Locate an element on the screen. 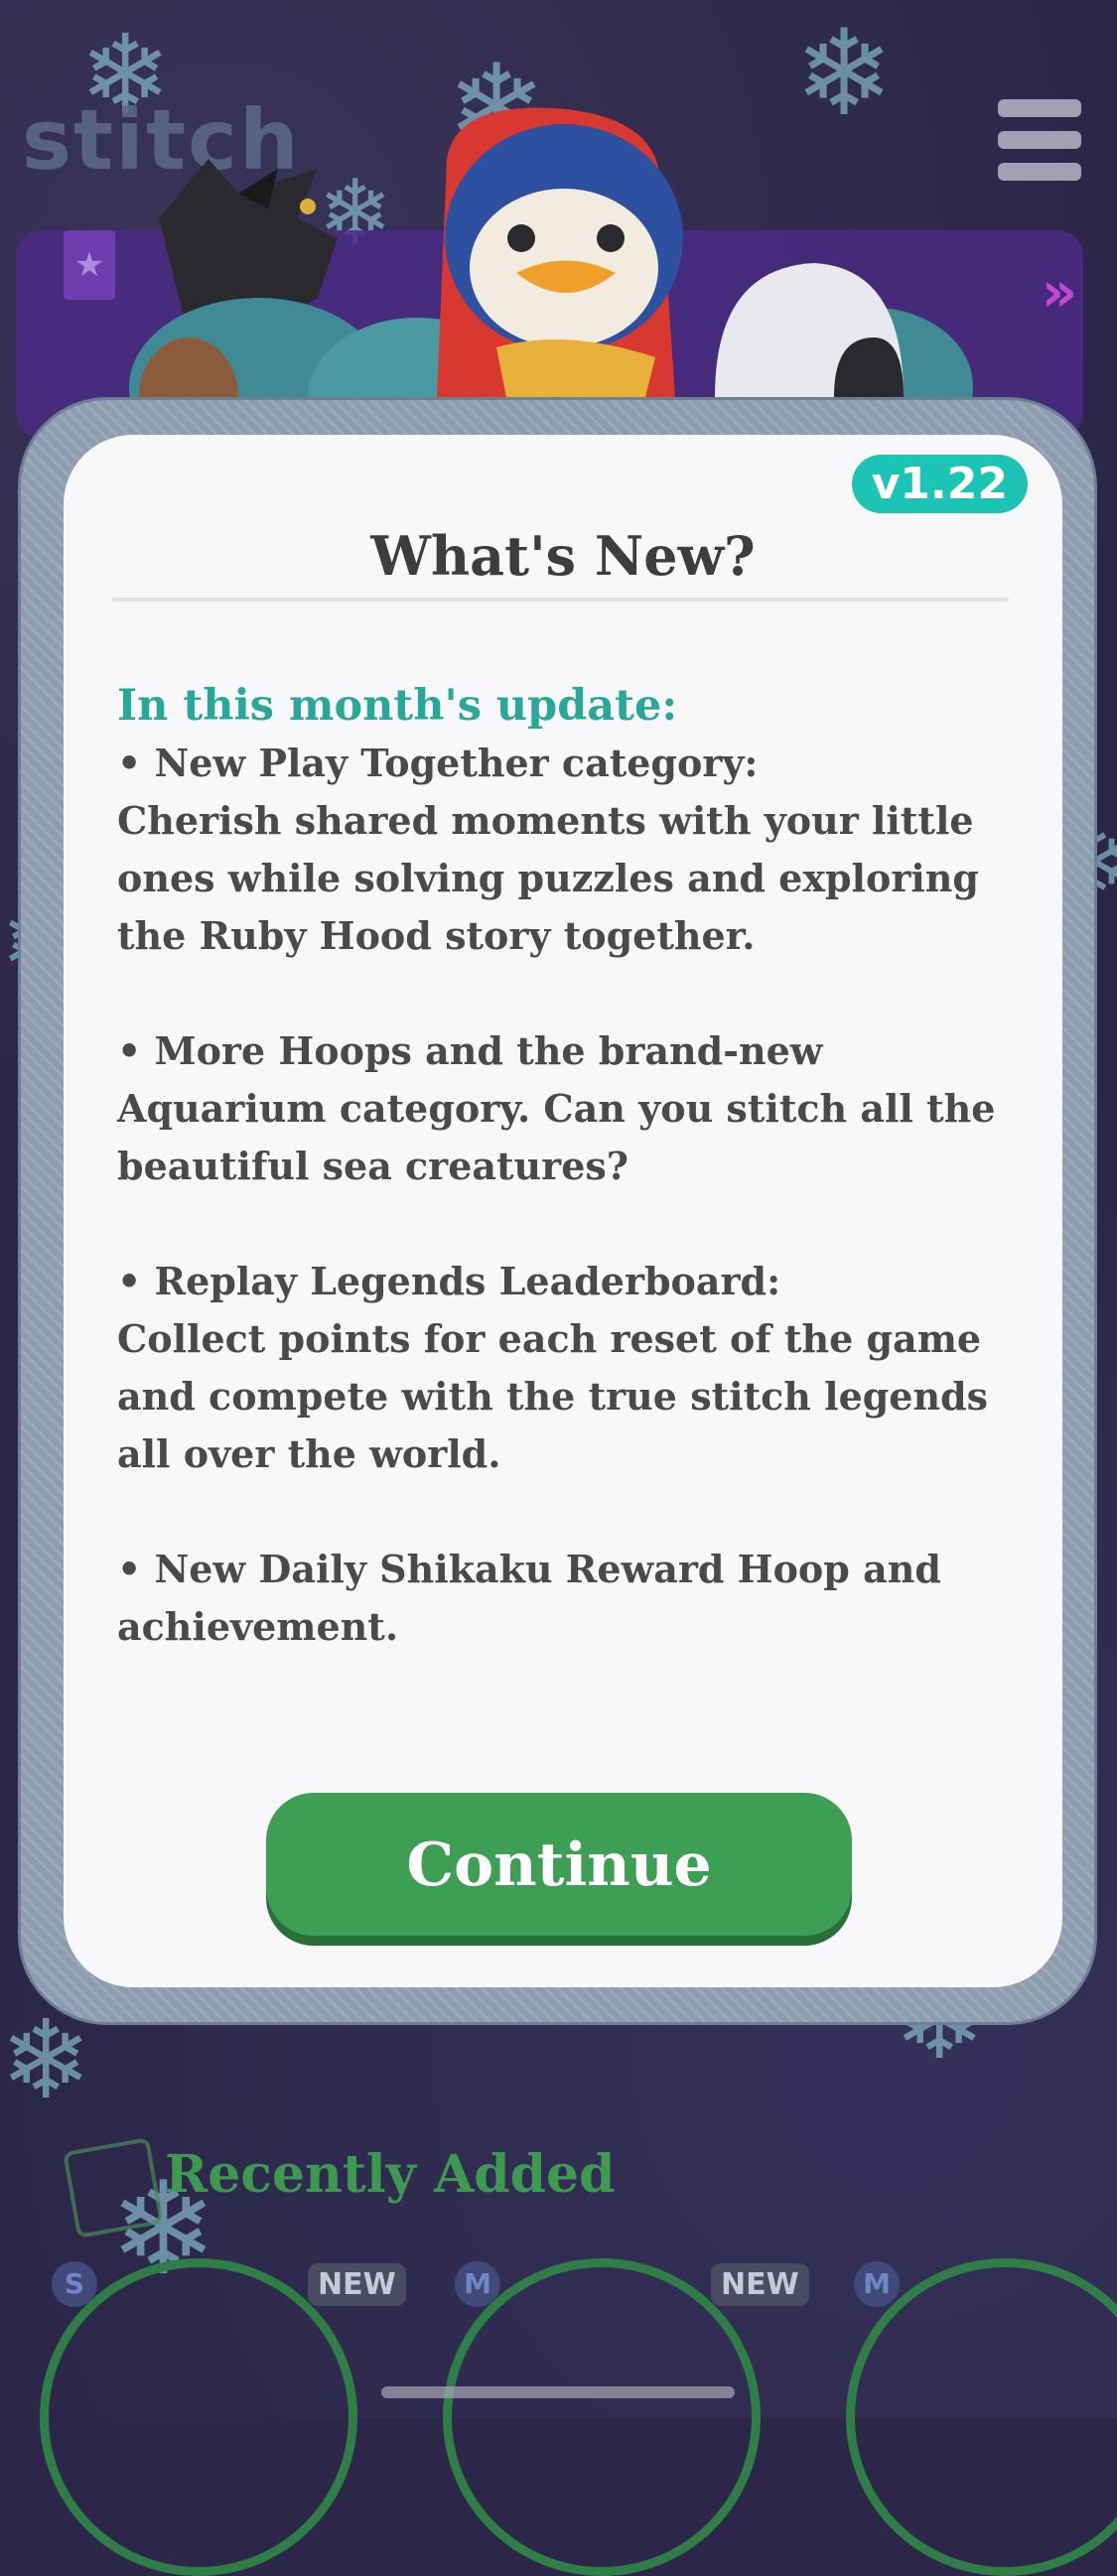 This screenshot has width=1117, height=2576. recently-added-icon is located at coordinates (114, 2187).